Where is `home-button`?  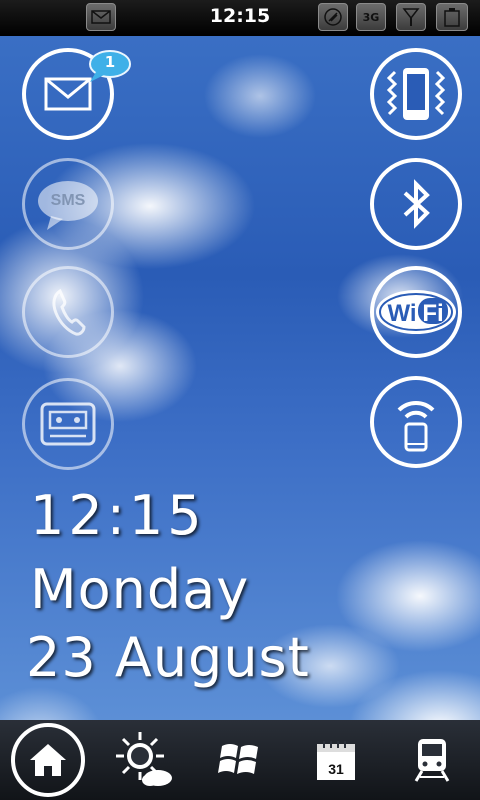
home-button is located at coordinates (48, 760).